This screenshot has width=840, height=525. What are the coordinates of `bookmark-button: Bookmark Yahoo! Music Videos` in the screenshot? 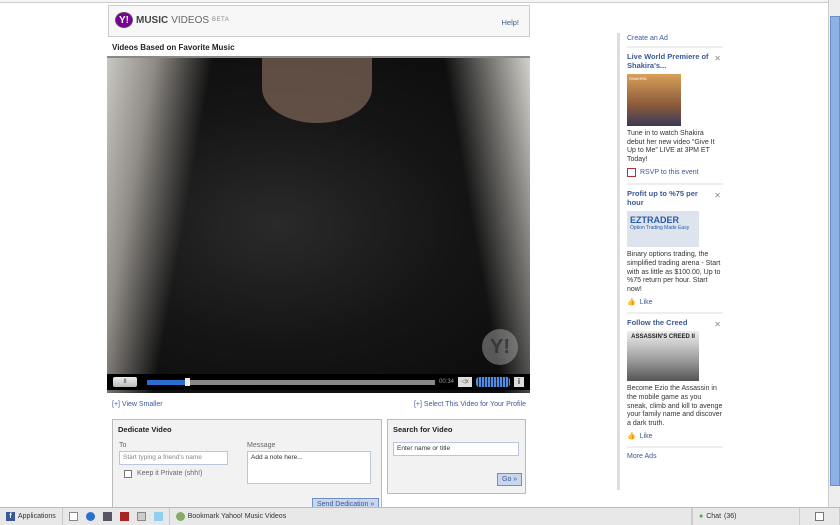 It's located at (431, 516).